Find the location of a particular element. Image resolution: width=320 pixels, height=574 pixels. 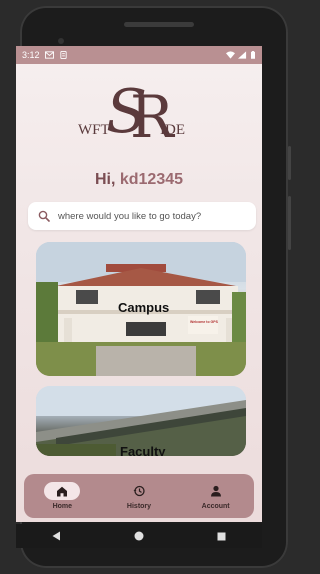

home-circle-icon is located at coordinates (139, 536).